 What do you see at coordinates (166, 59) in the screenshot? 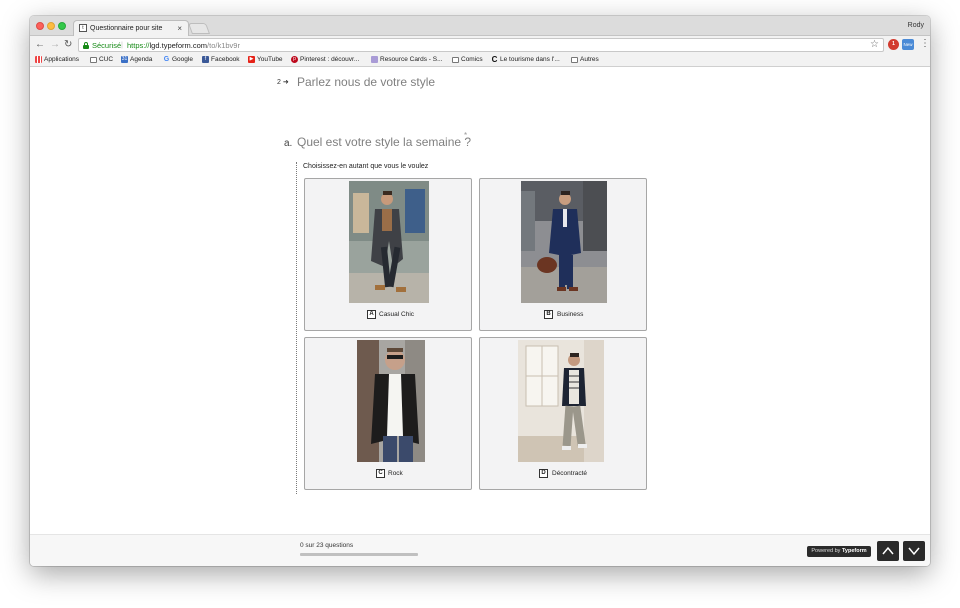
I see `google-icon: G` at bounding box center [166, 59].